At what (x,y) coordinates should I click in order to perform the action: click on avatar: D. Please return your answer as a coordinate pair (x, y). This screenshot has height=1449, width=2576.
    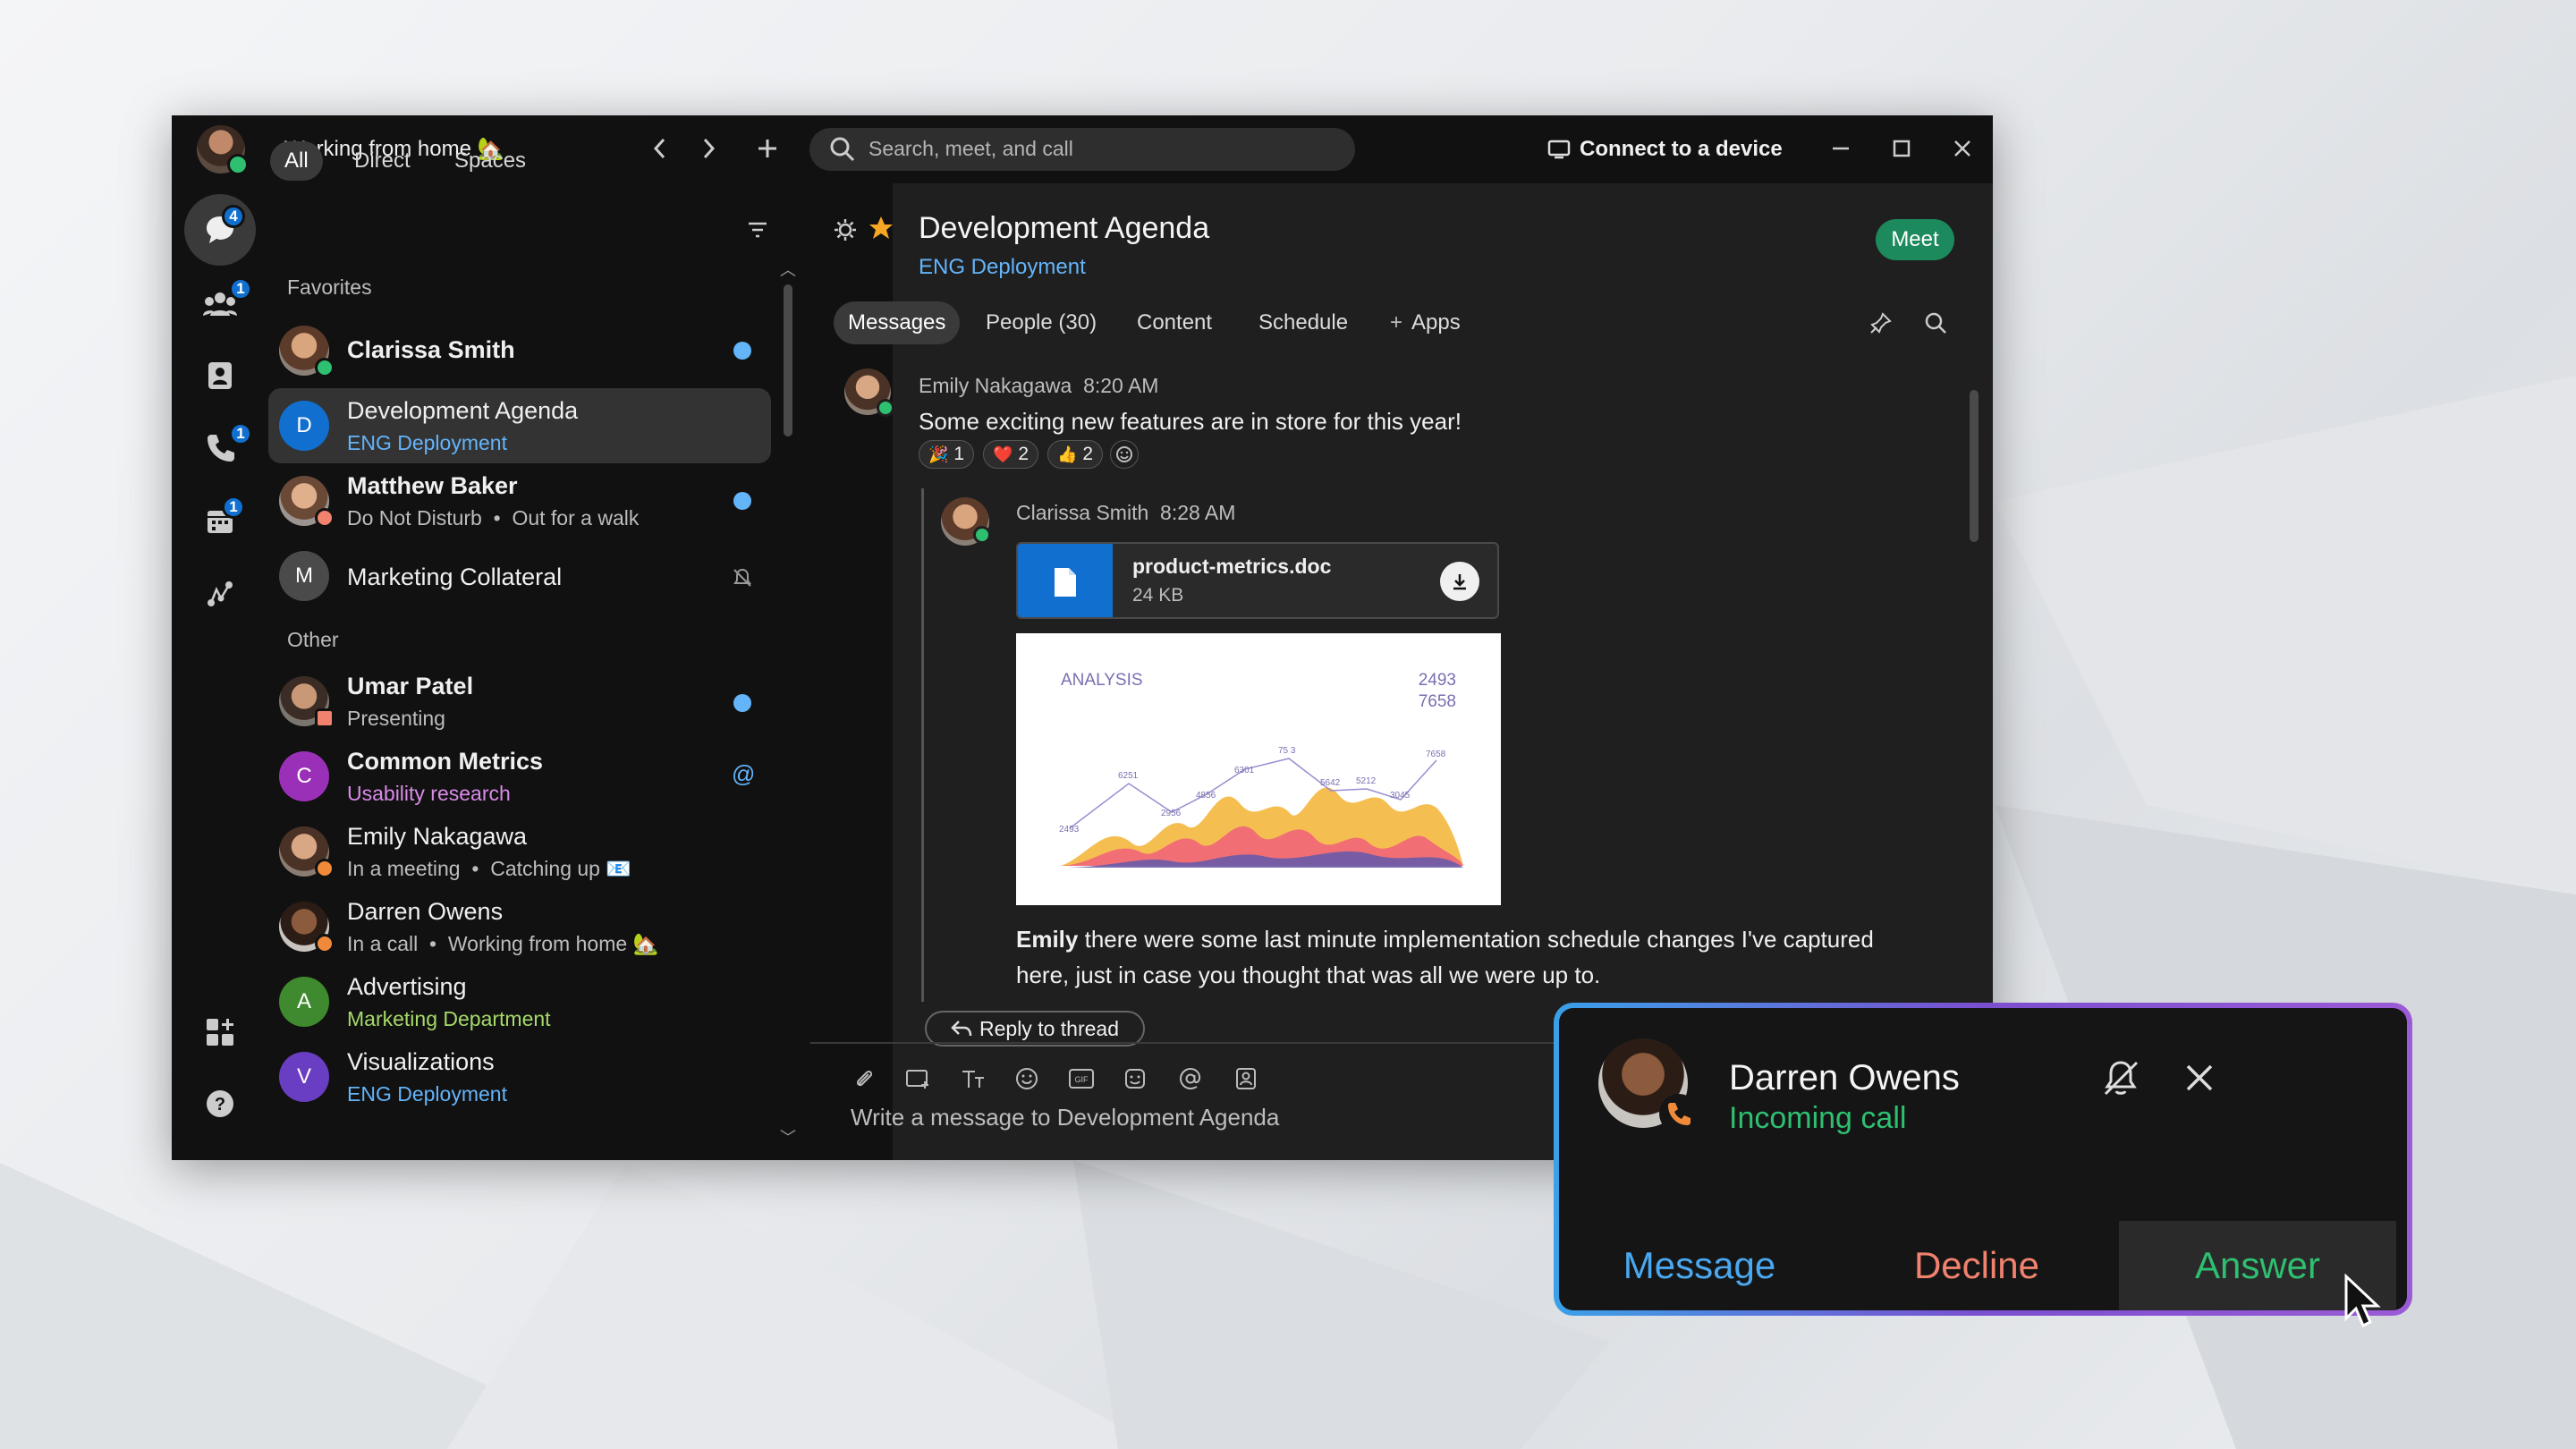
    Looking at the image, I should click on (304, 426).